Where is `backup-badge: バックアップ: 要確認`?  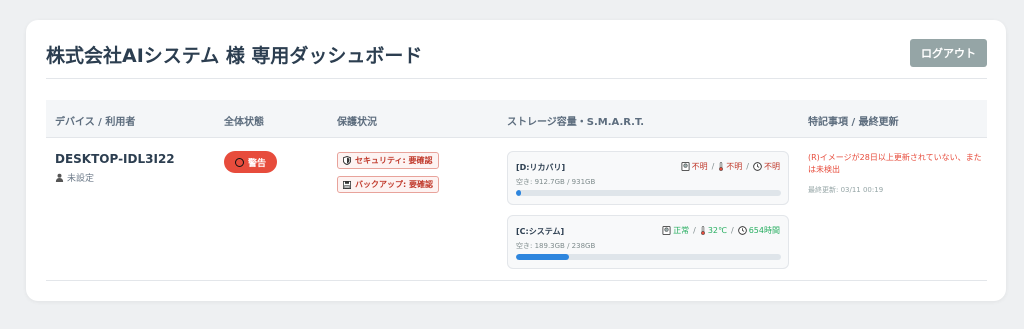 backup-badge: バックアップ: 要確認 is located at coordinates (388, 184).